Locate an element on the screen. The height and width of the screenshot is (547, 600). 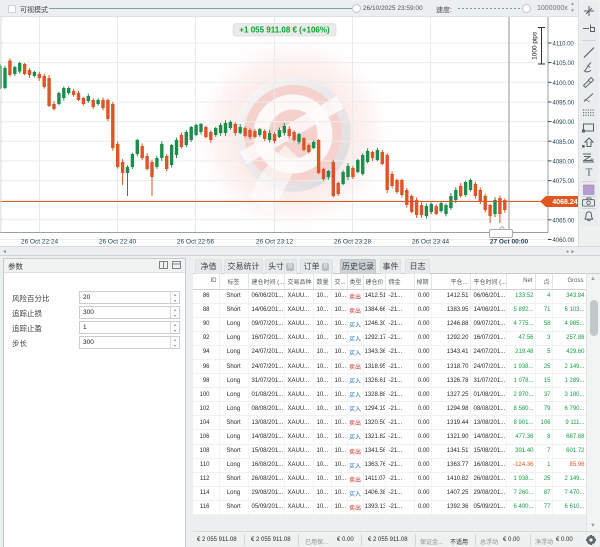
svg-text: 4090.00 is located at coordinates (564, 123).